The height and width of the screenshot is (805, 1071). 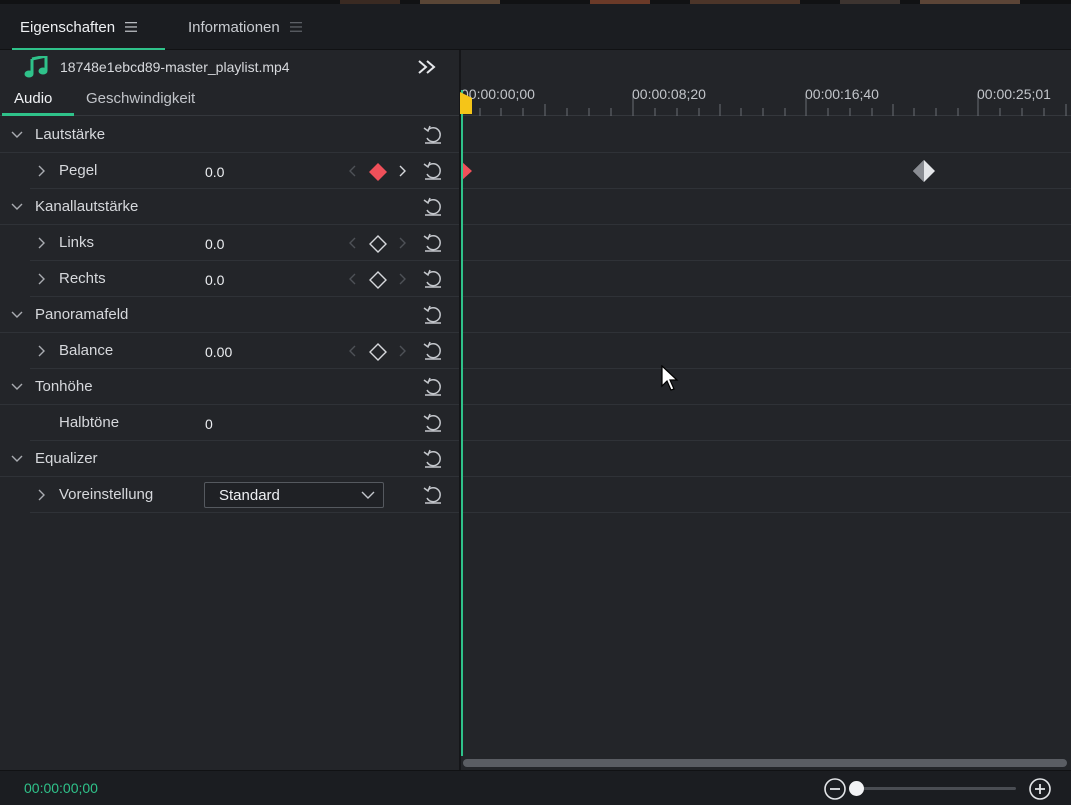 I want to click on section-lautstaerke: Lautstärke, so click(x=229, y=135).